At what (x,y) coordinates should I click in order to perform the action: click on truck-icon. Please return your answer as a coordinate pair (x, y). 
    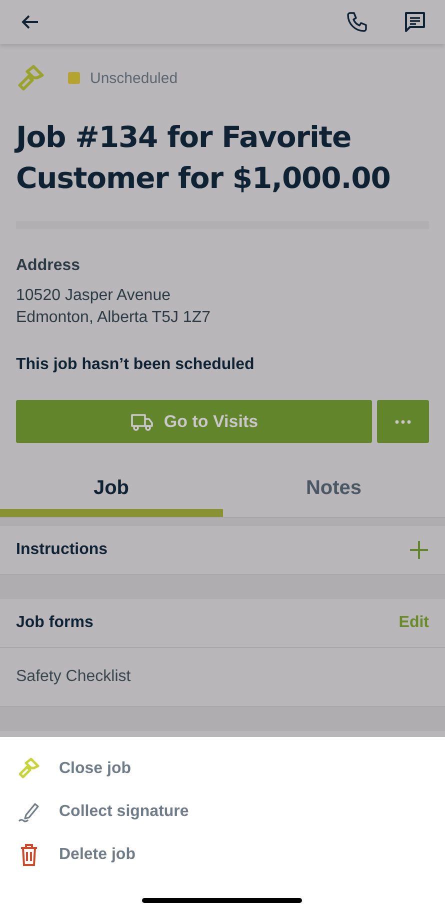
    Looking at the image, I should click on (142, 422).